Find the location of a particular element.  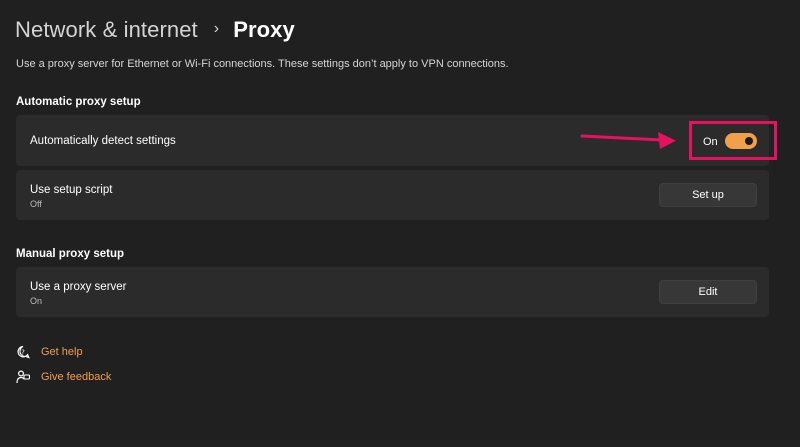

help-icon: ? is located at coordinates (23, 352).